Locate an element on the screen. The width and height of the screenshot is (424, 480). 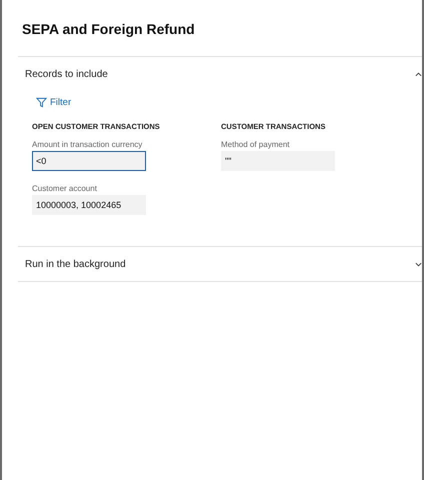
field-label: Method of payment is located at coordinates (255, 144).